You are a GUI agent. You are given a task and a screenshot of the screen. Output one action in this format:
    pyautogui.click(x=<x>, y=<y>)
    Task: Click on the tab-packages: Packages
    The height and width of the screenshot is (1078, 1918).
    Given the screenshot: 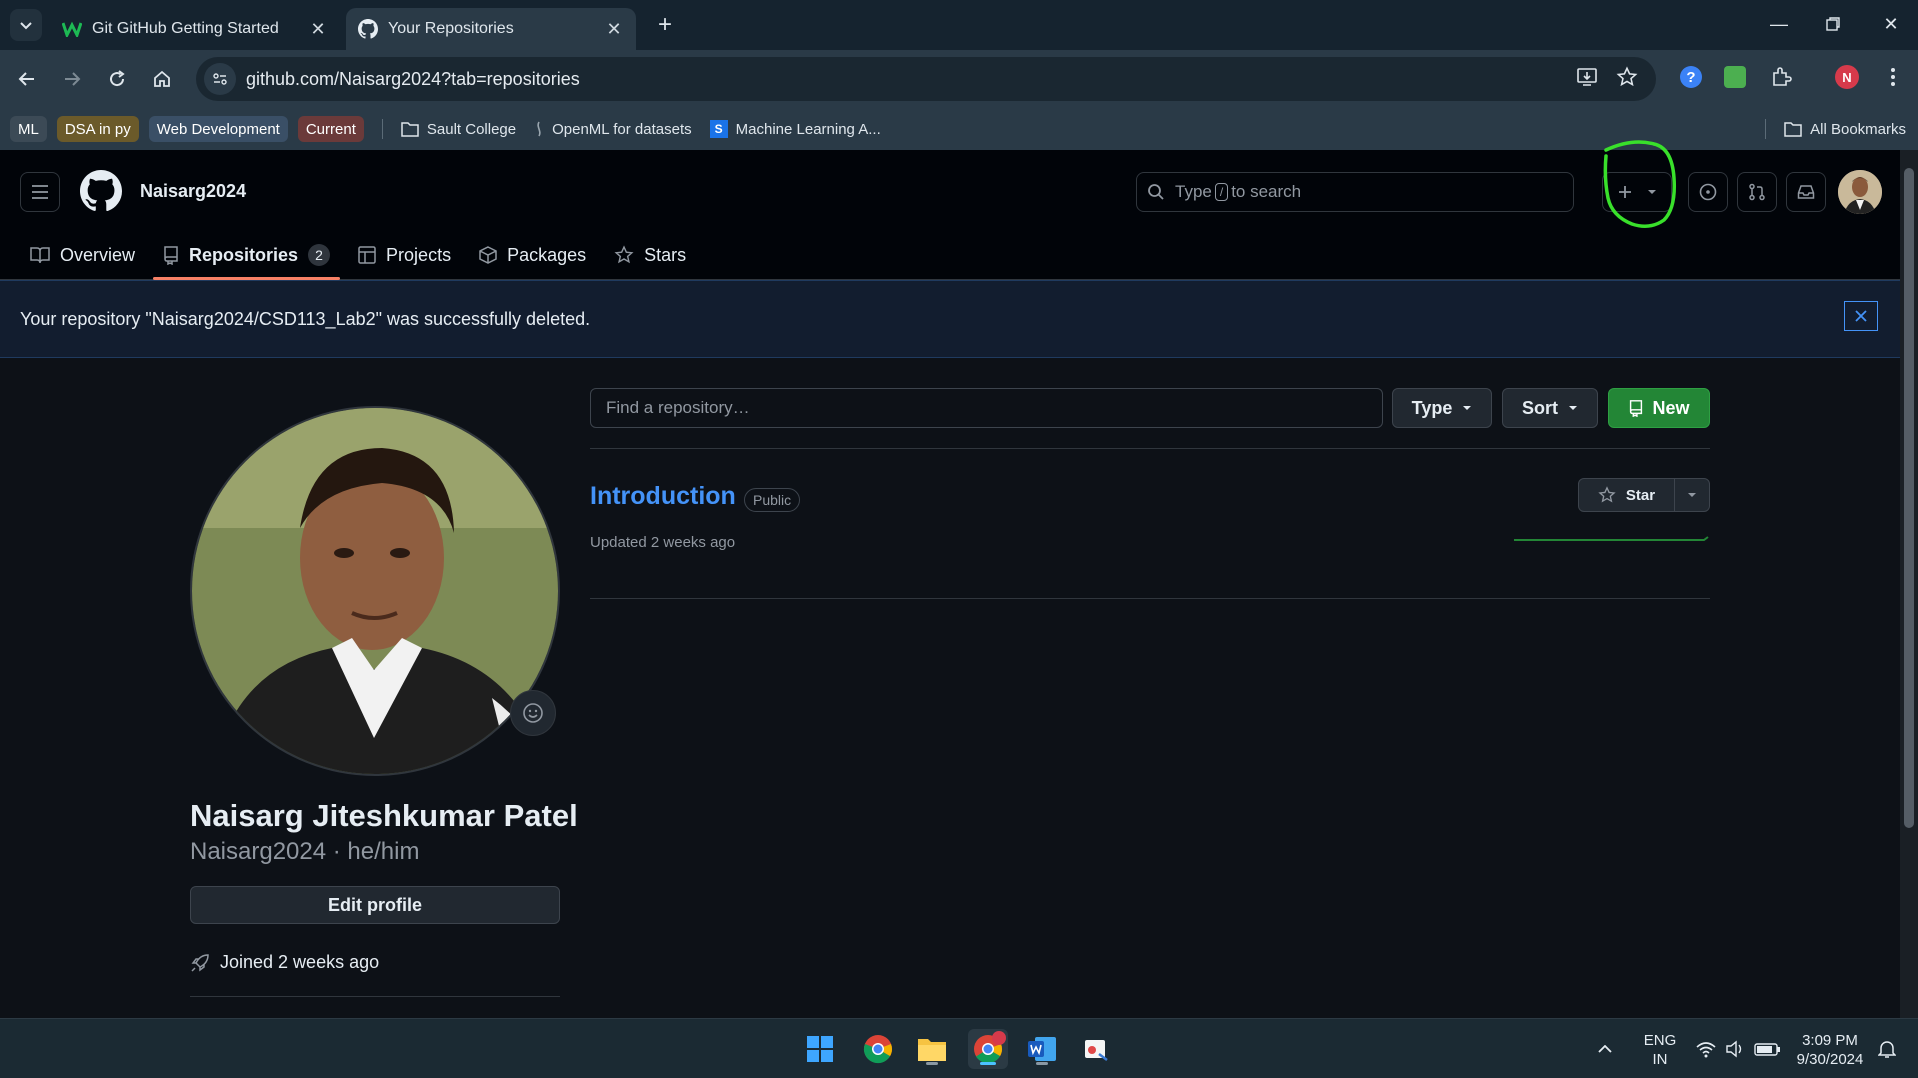 What is the action you would take?
    pyautogui.click(x=532, y=255)
    